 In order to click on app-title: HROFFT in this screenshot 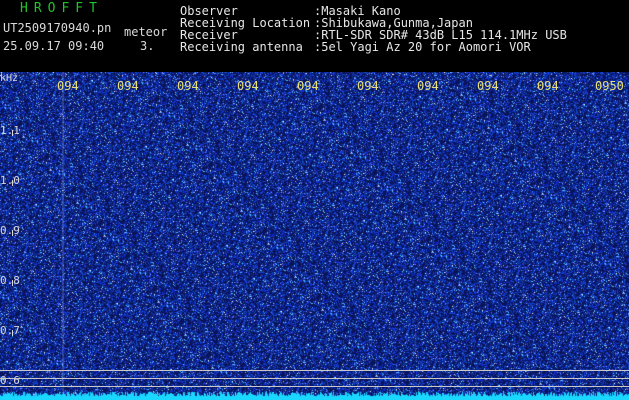, I will do `click(61, 8)`.